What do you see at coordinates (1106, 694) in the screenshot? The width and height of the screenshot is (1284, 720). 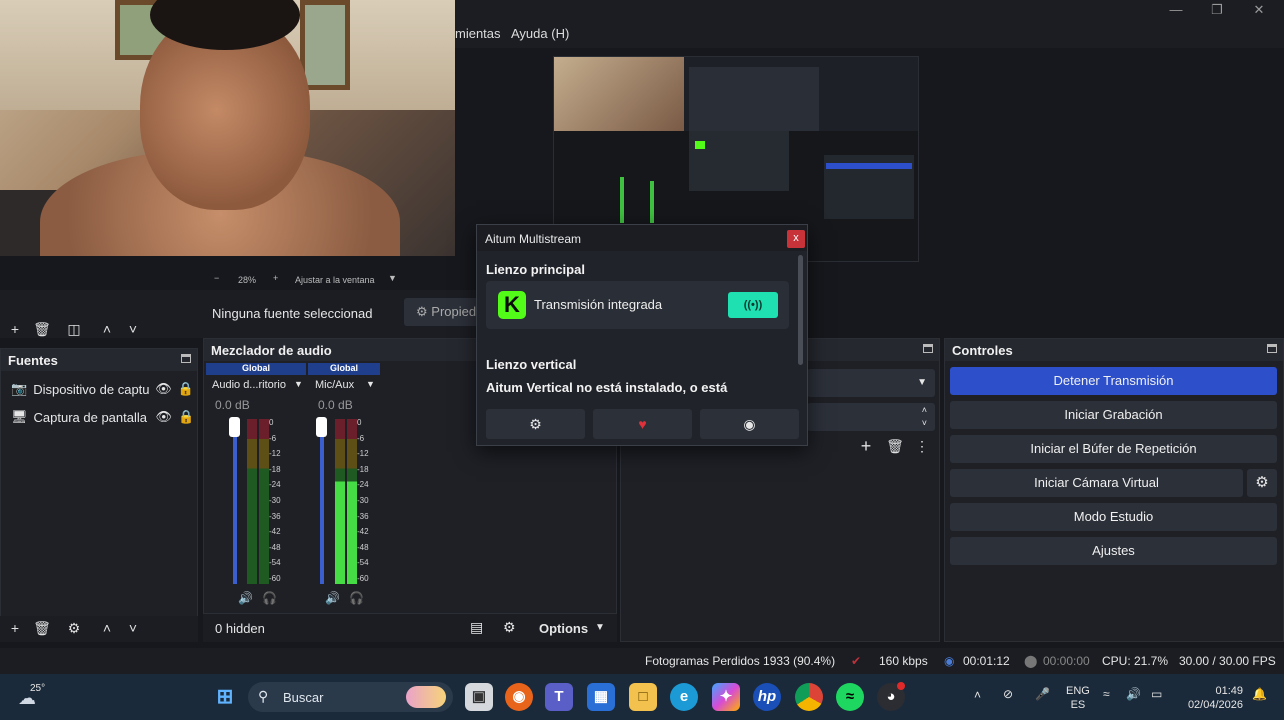 I see `wifi-icon: ≈` at bounding box center [1106, 694].